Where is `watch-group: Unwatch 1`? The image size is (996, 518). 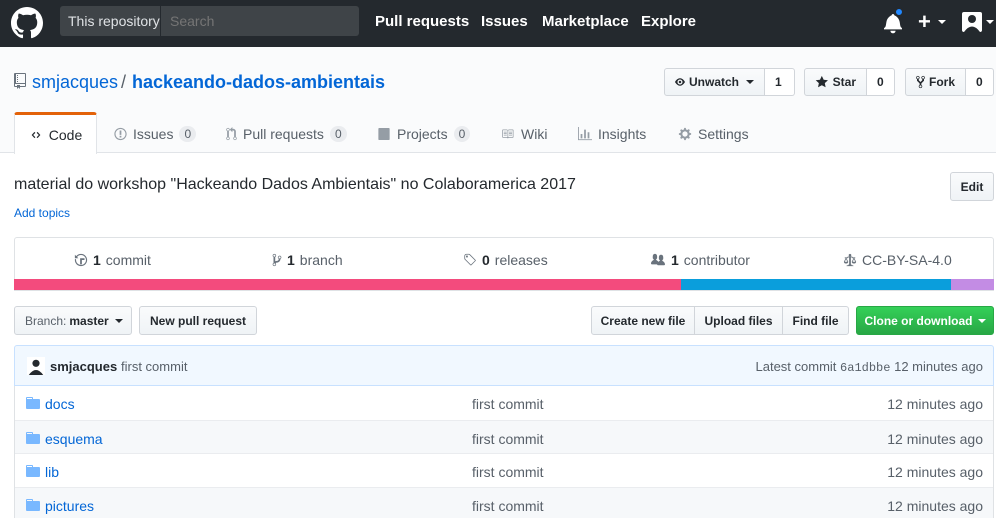
watch-group: Unwatch 1 is located at coordinates (729, 82).